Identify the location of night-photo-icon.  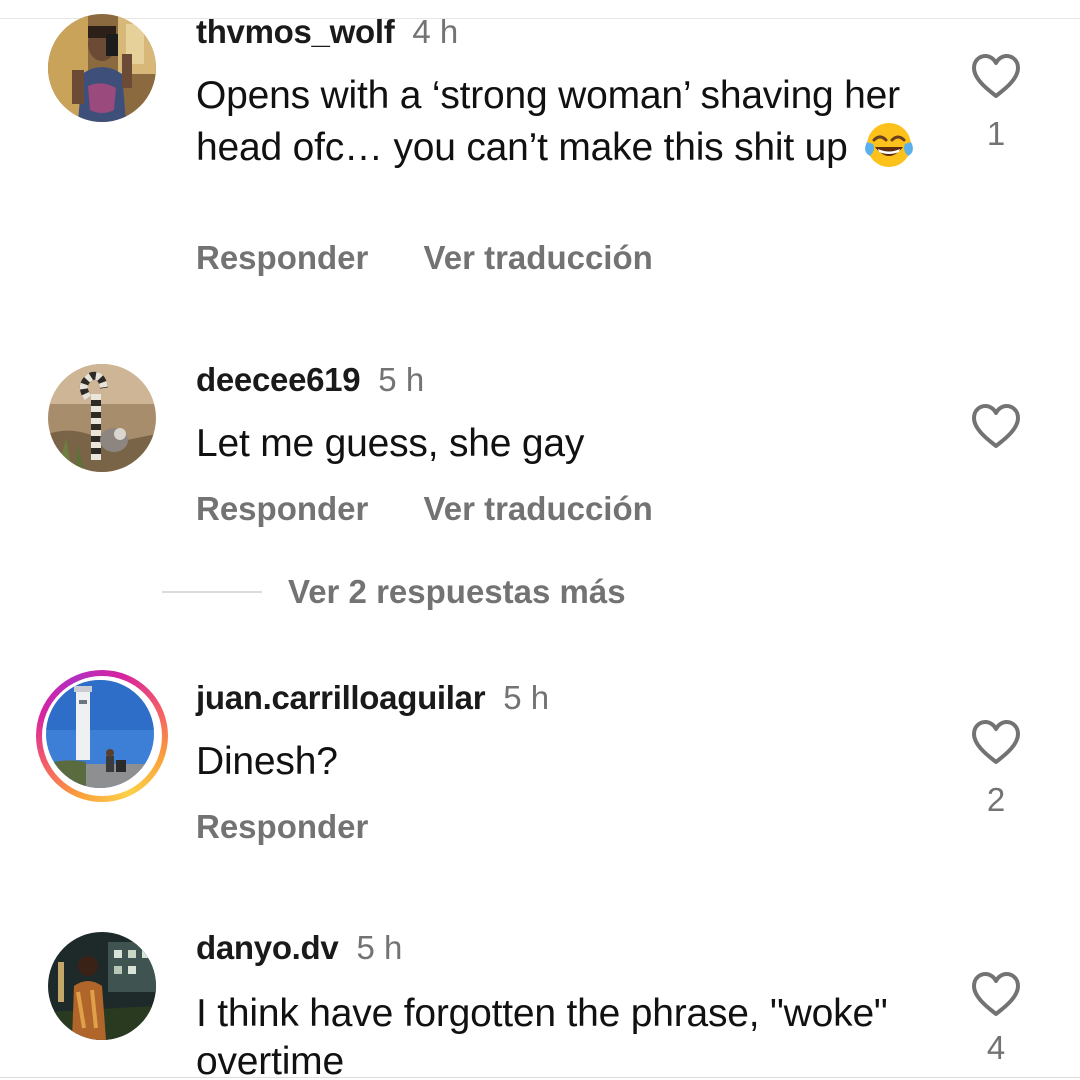
(102, 986).